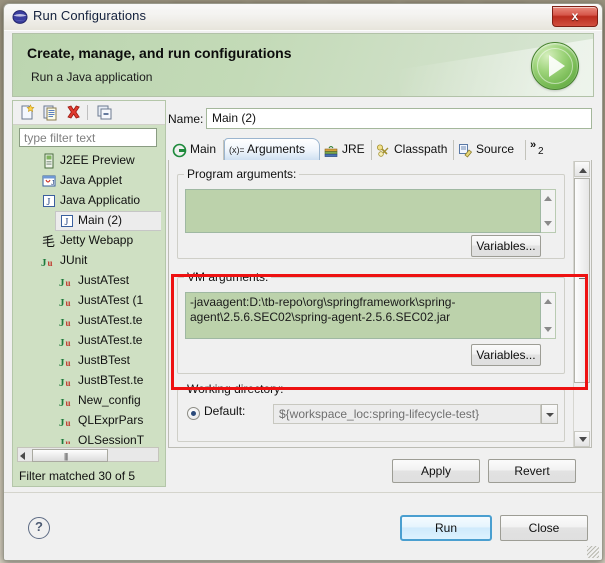 The image size is (605, 563). I want to click on tab-classpath: Classpath, so click(413, 150).